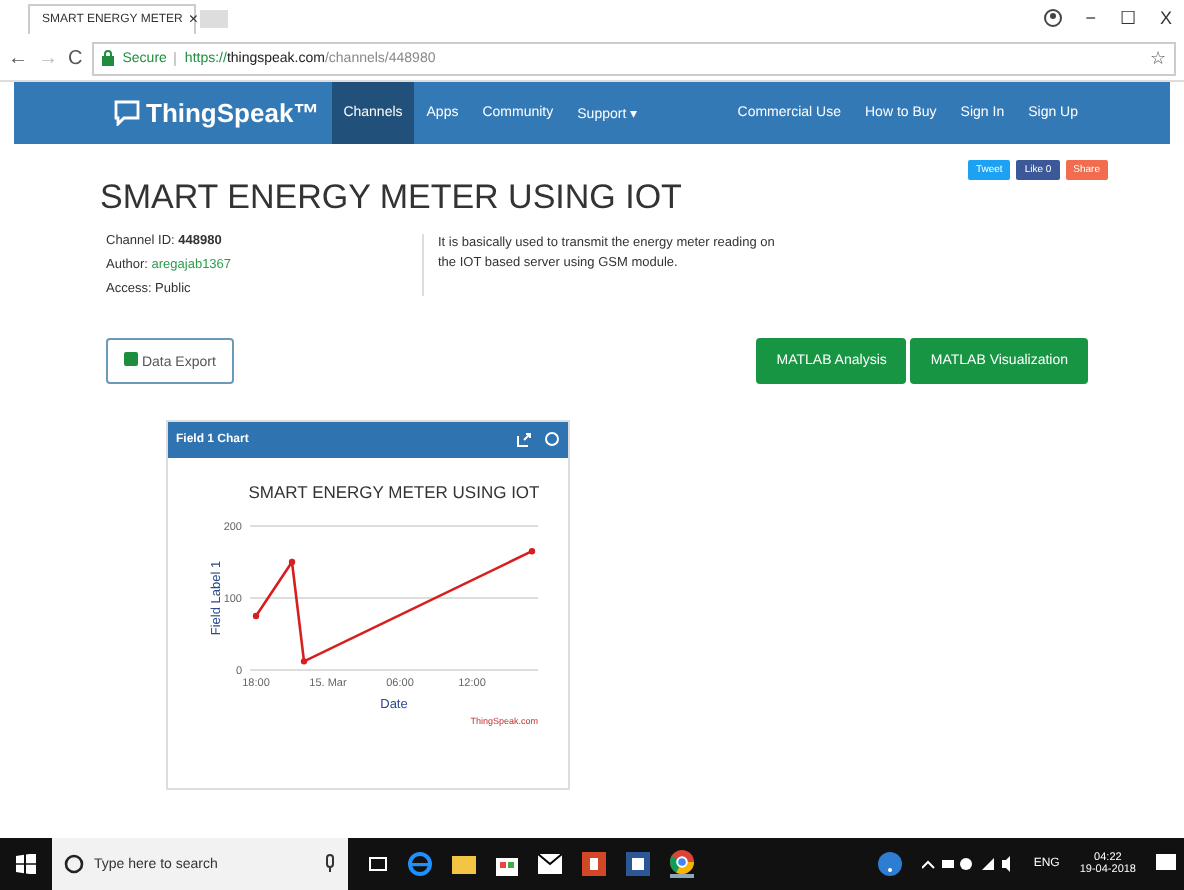 The height and width of the screenshot is (890, 1184). Describe the element at coordinates (1052, 18) in the screenshot. I see `profile-icon` at that location.